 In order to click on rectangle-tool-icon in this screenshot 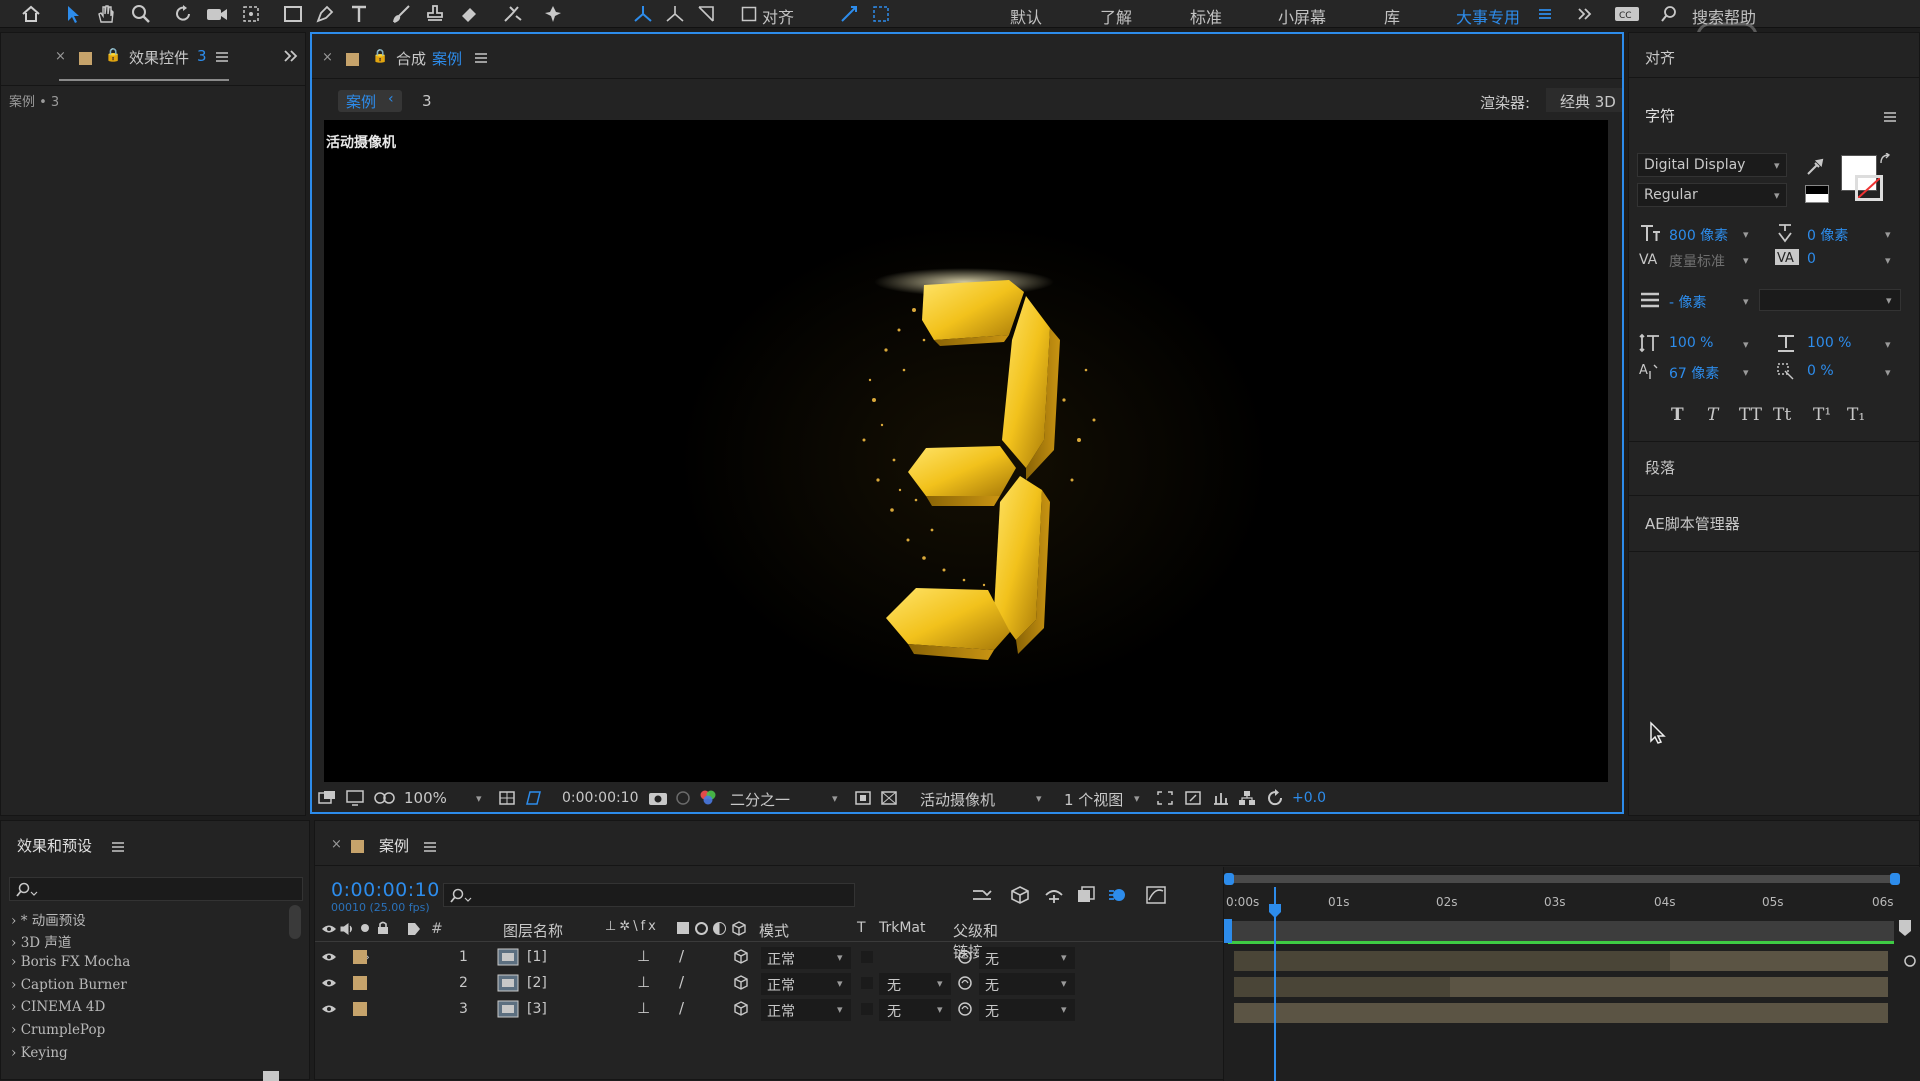, I will do `click(293, 14)`.